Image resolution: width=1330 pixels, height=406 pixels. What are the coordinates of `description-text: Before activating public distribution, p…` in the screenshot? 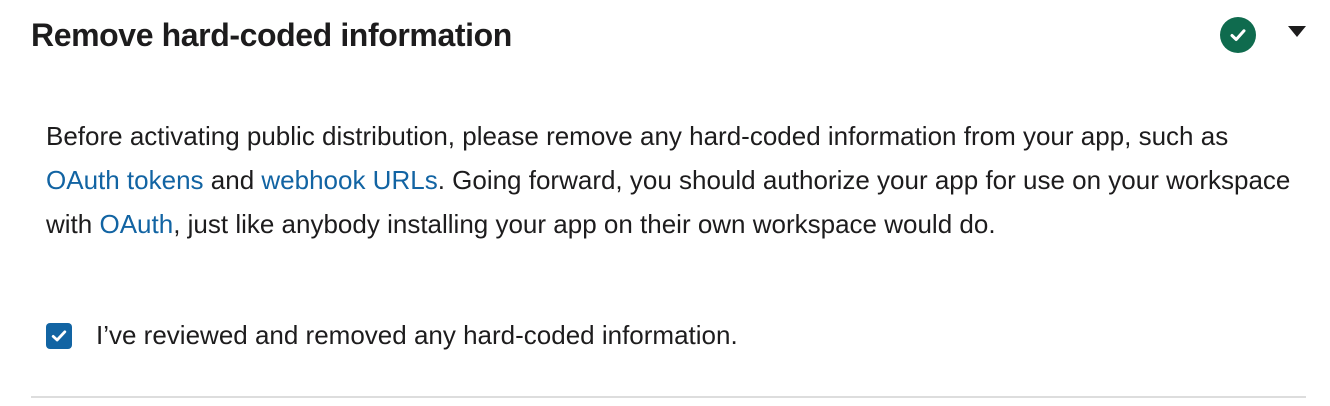 It's located at (637, 136).